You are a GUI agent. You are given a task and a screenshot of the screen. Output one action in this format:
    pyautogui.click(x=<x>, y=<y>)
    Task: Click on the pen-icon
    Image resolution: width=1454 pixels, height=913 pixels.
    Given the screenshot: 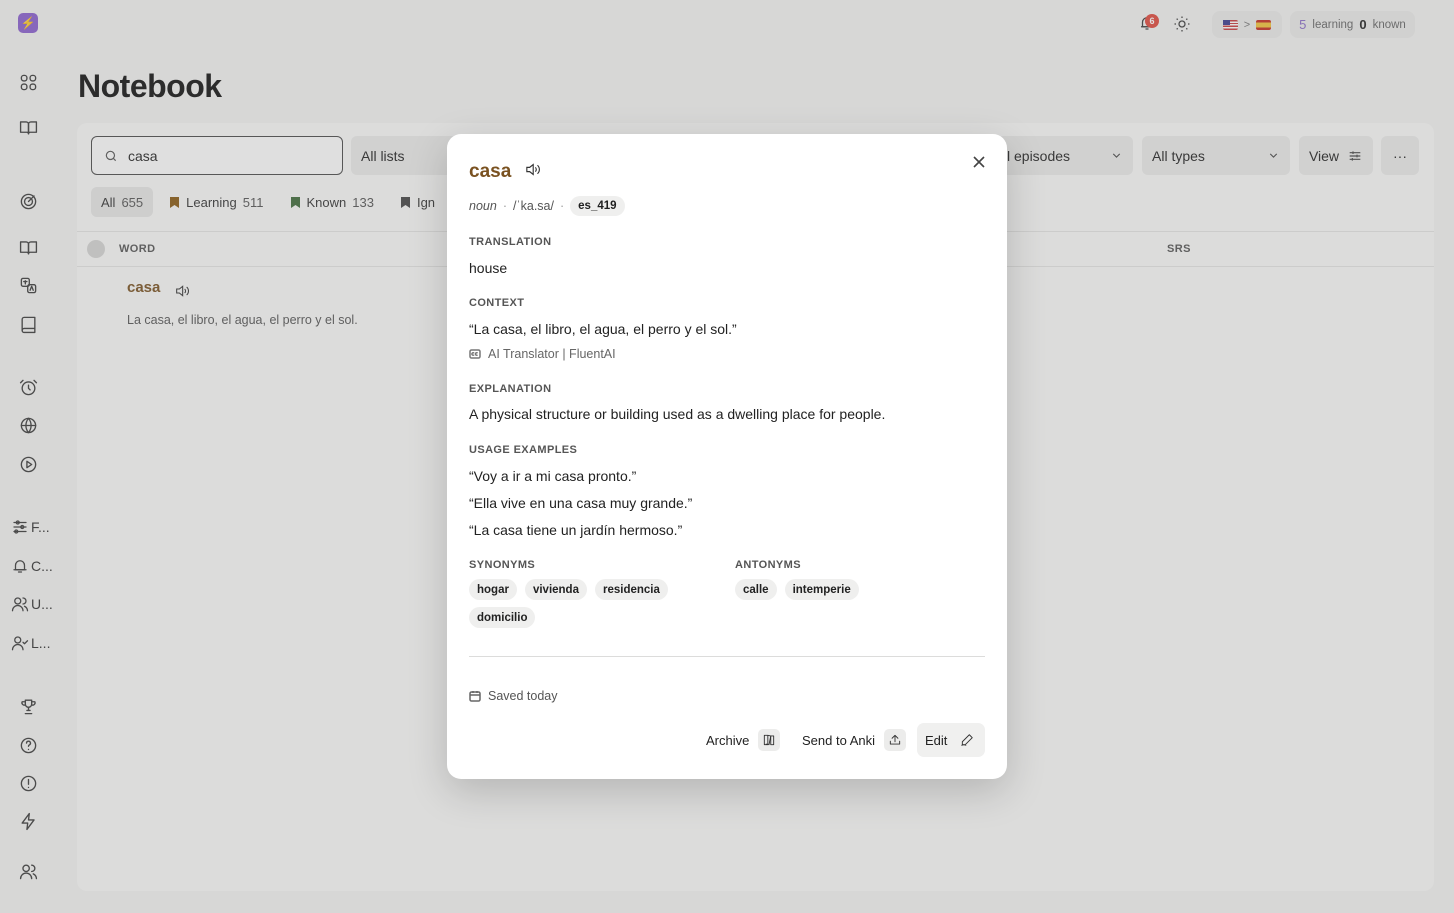 What is the action you would take?
    pyautogui.click(x=966, y=740)
    